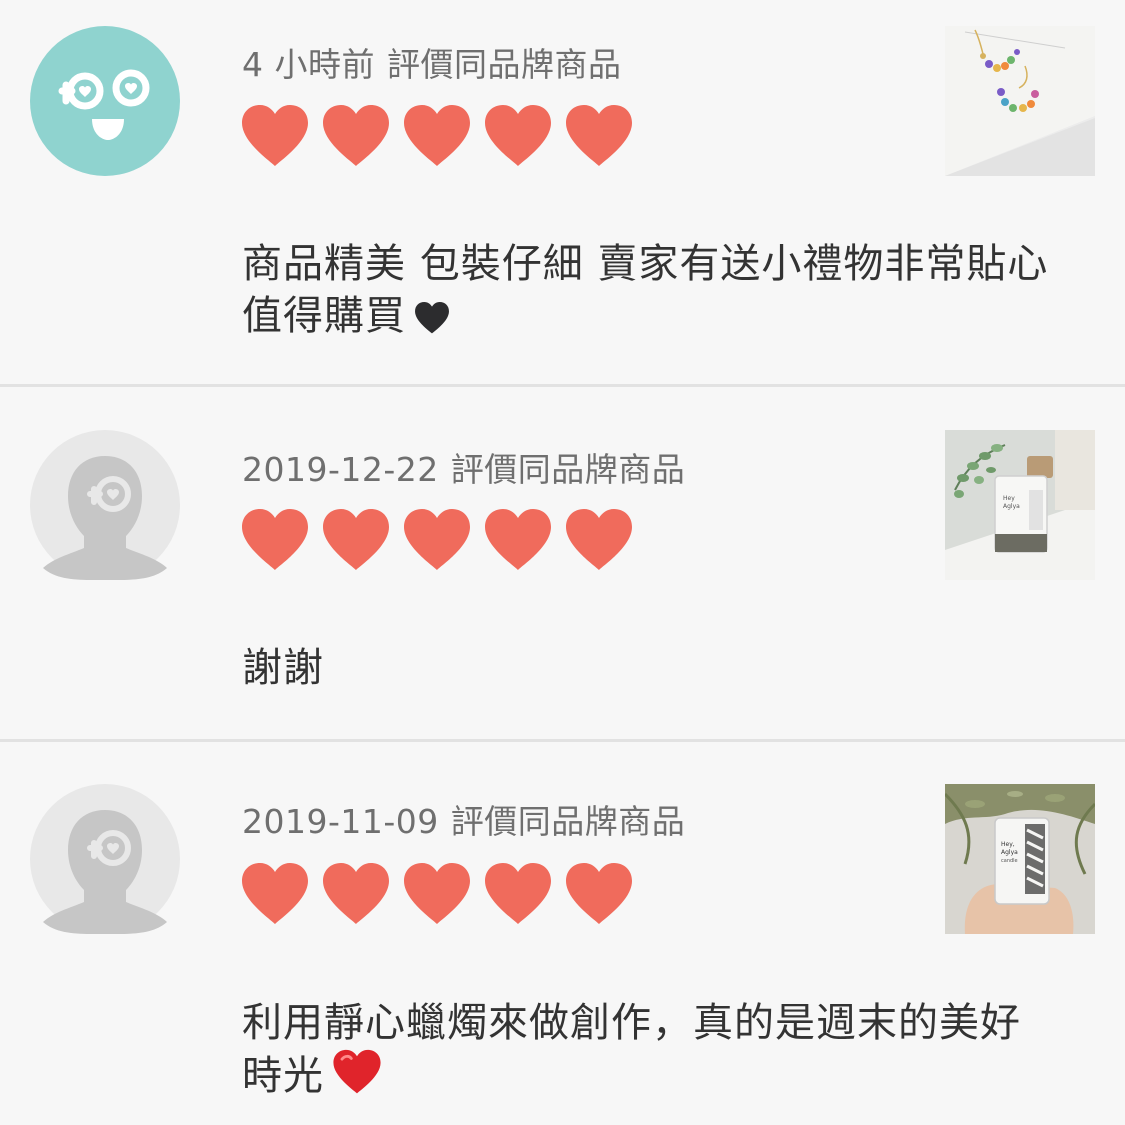 The height and width of the screenshot is (1125, 1125). I want to click on review-comment: 謝謝, so click(667, 668).